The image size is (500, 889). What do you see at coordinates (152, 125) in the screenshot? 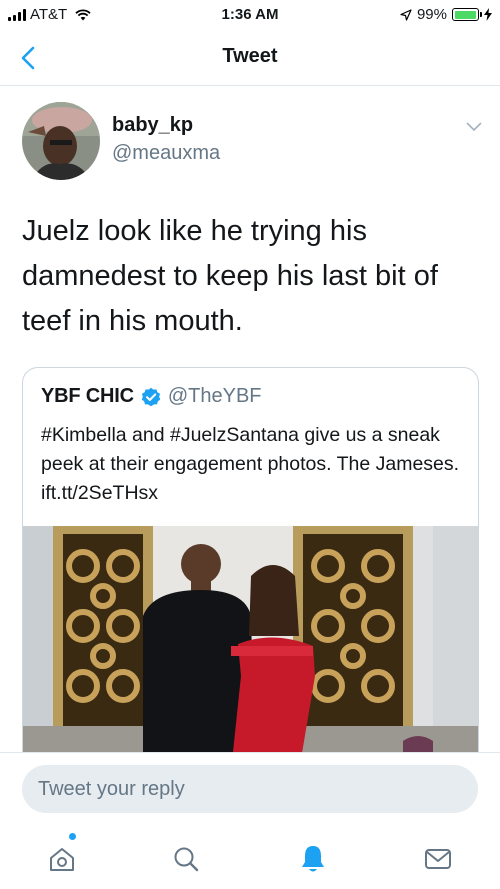
I see `tweet-author-name: baby_kp` at bounding box center [152, 125].